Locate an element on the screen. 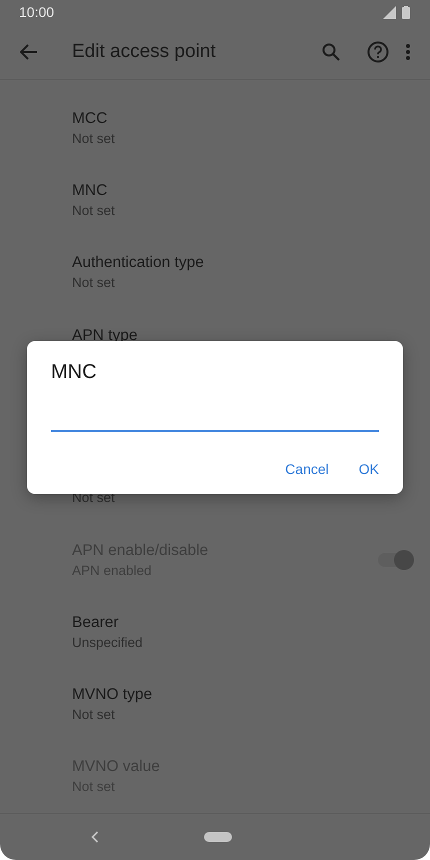  search-icon is located at coordinates (331, 51).